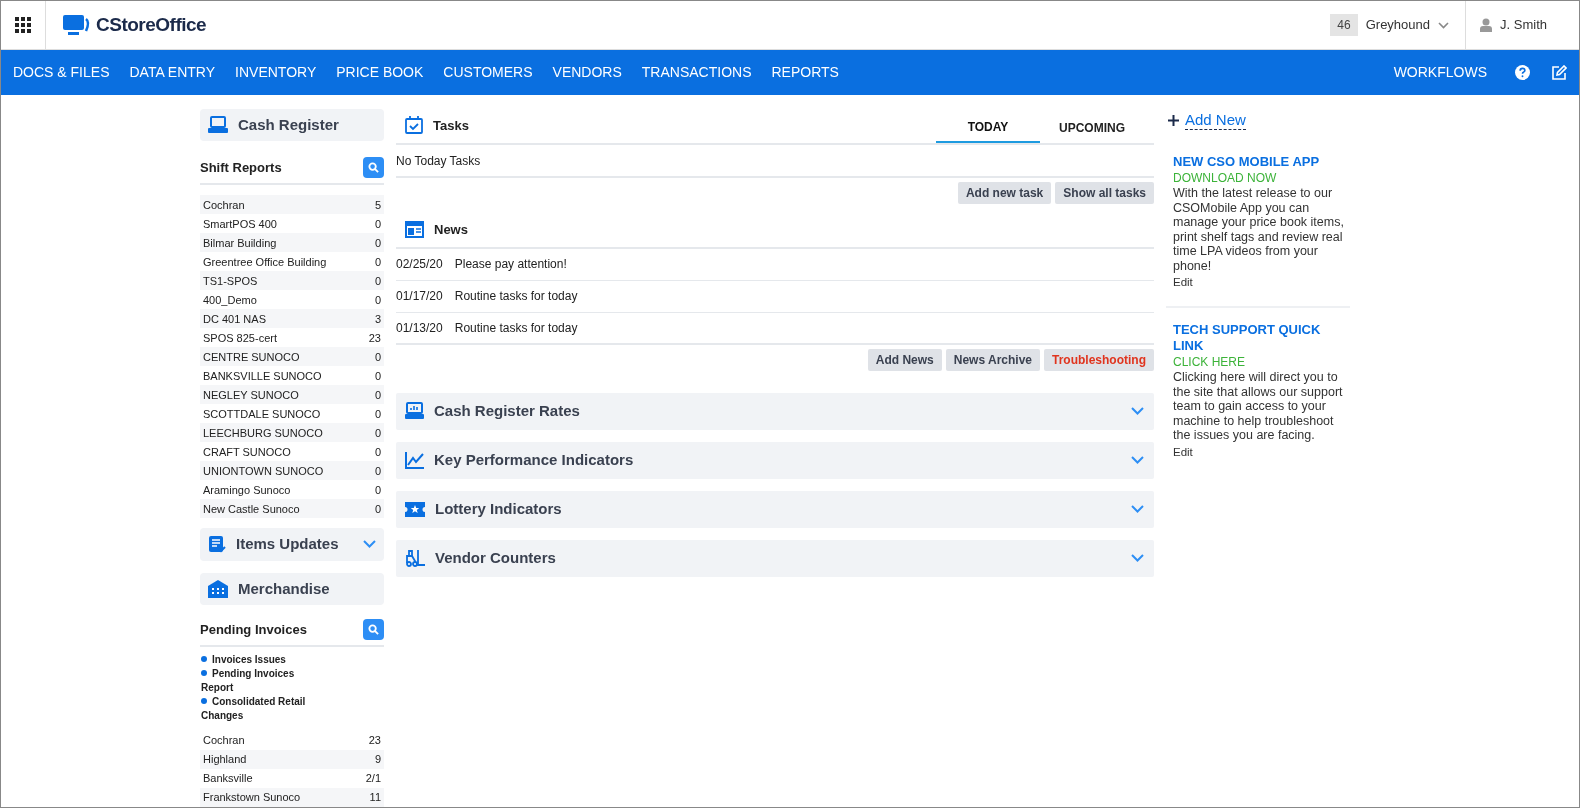 This screenshot has height=808, width=1580. I want to click on store-name: 400_Demo, so click(230, 300).